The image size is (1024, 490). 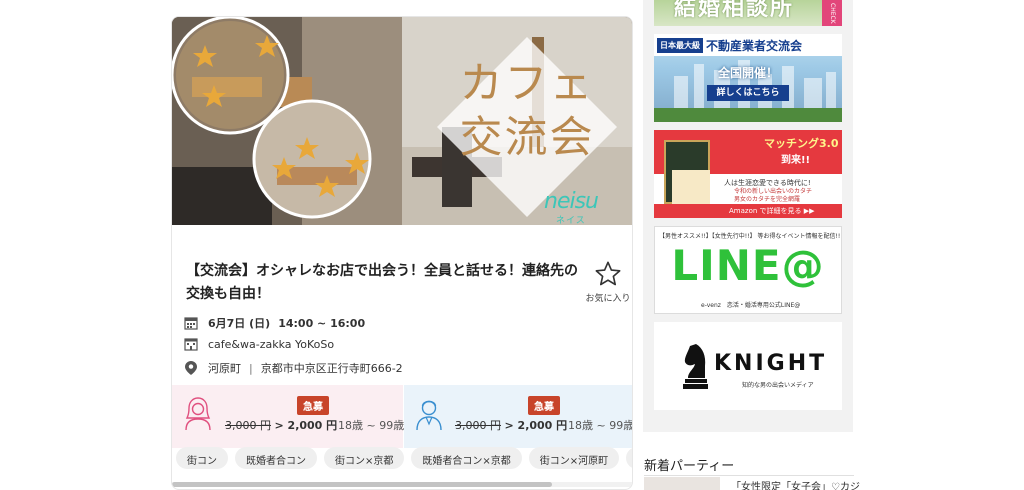 I want to click on building-icon, so click(x=191, y=344).